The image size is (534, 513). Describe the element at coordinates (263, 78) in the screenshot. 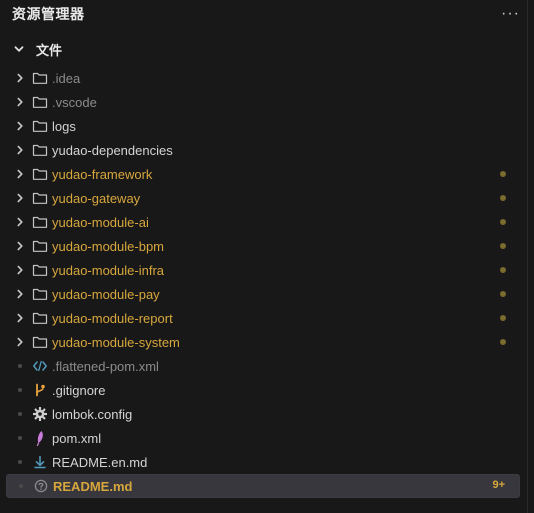

I see `tree-folder-row: .idea` at that location.